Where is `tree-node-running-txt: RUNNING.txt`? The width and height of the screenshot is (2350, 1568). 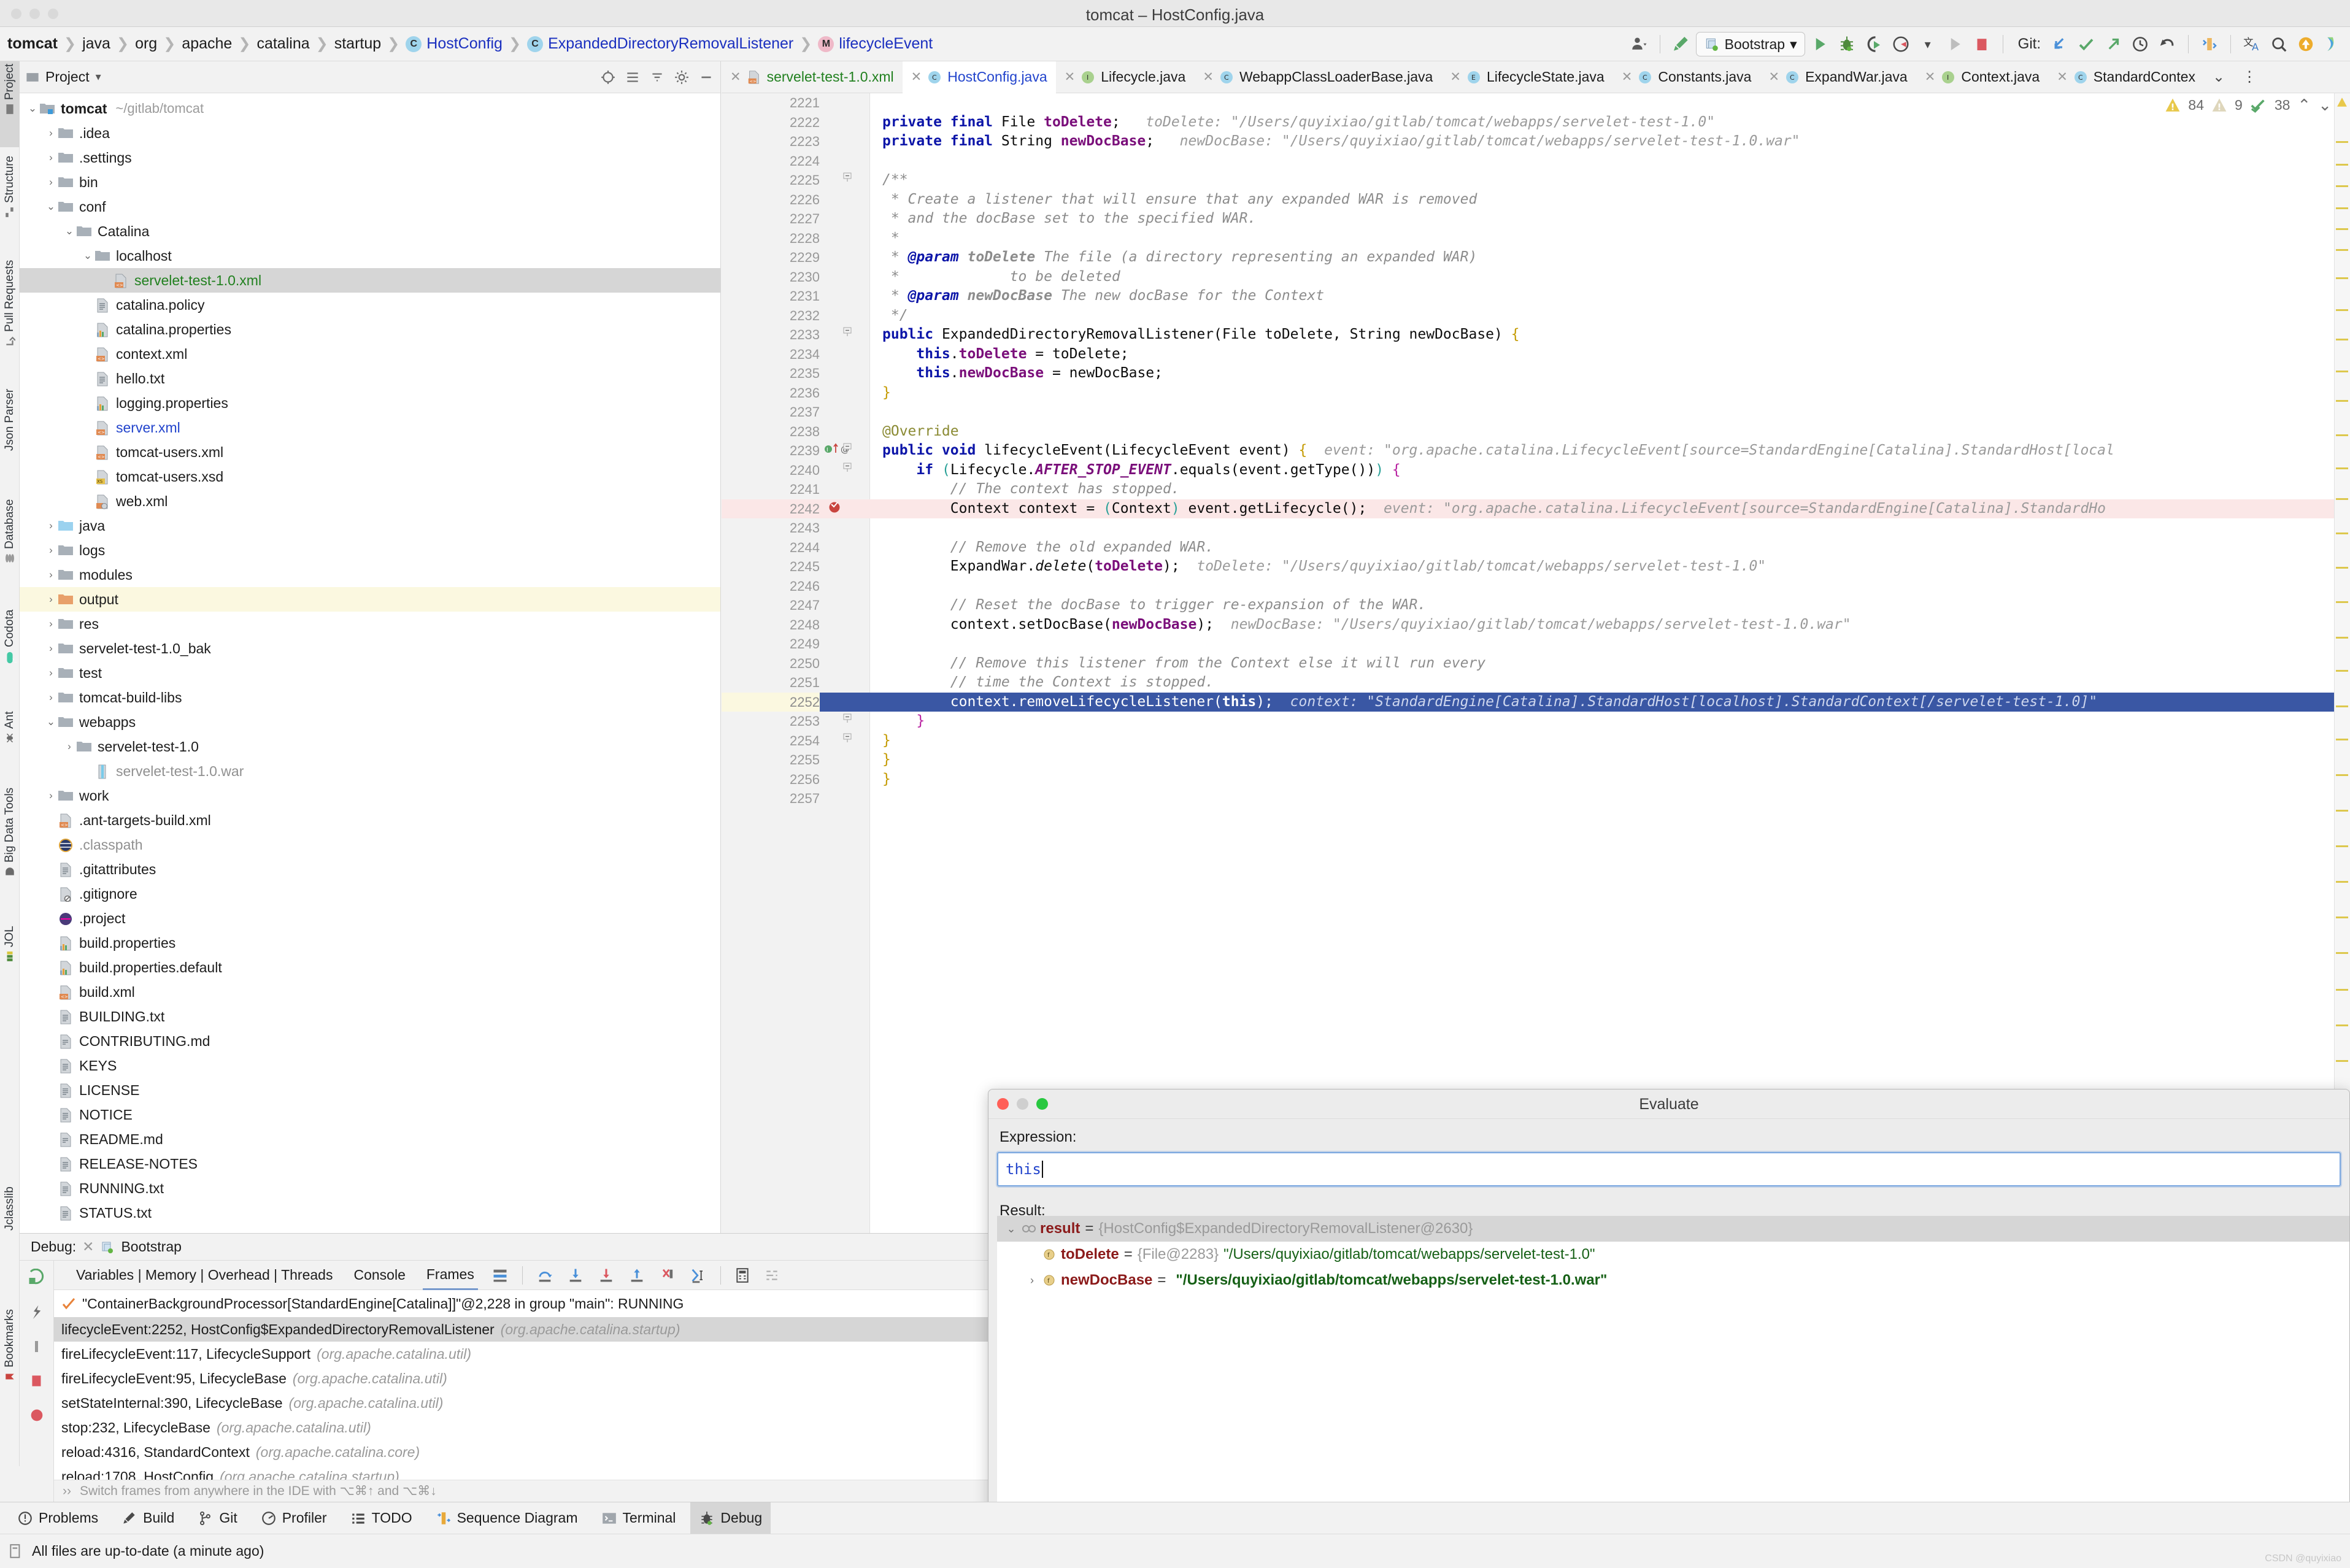 tree-node-running-txt: RUNNING.txt is located at coordinates (370, 1188).